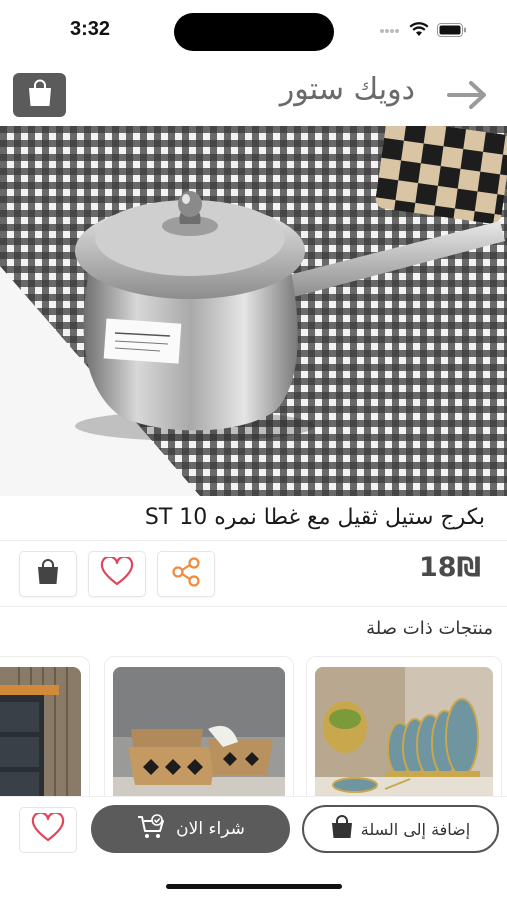 The image size is (507, 900). What do you see at coordinates (415, 829) in the screenshot?
I see `add-to-cart-label: إضافة إلى السلة` at bounding box center [415, 829].